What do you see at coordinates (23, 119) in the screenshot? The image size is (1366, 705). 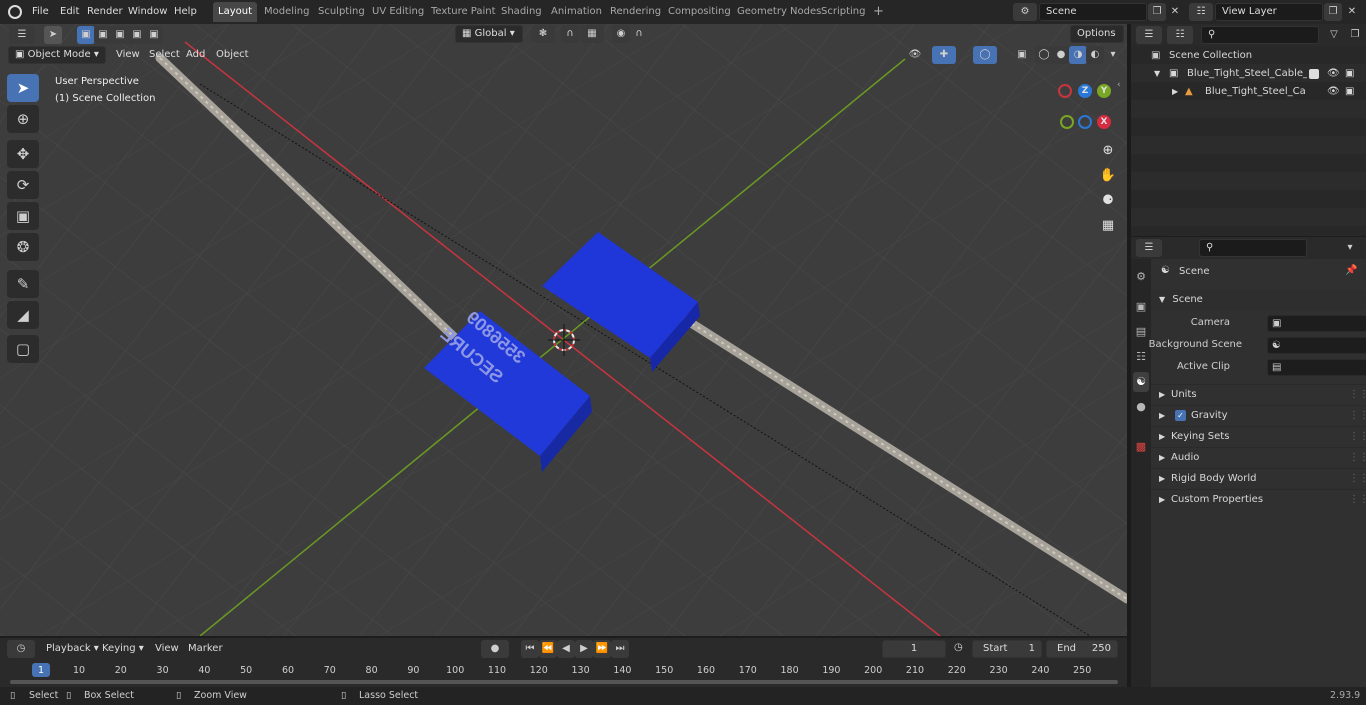 I see `cursor-tool-icon: ⊕` at bounding box center [23, 119].